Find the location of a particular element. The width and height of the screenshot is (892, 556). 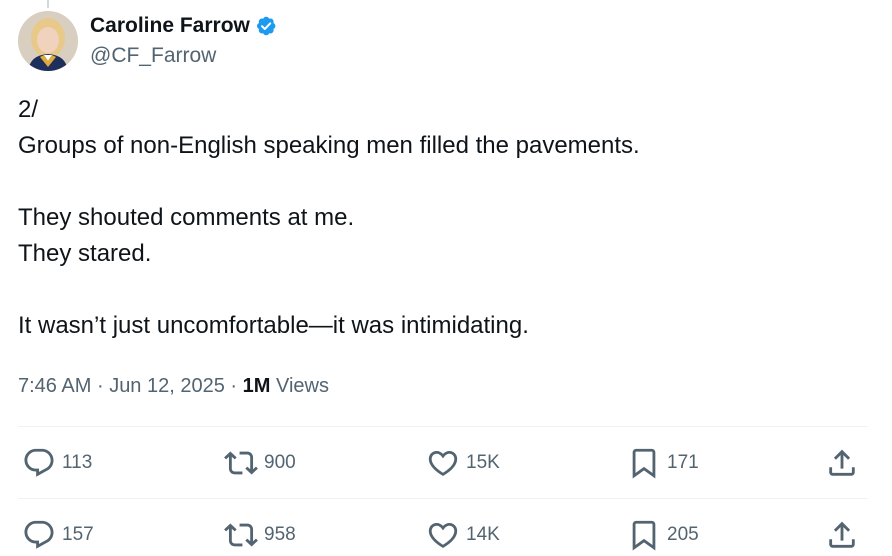

tweet-date: Jun 12, 2025 is located at coordinates (167, 386).